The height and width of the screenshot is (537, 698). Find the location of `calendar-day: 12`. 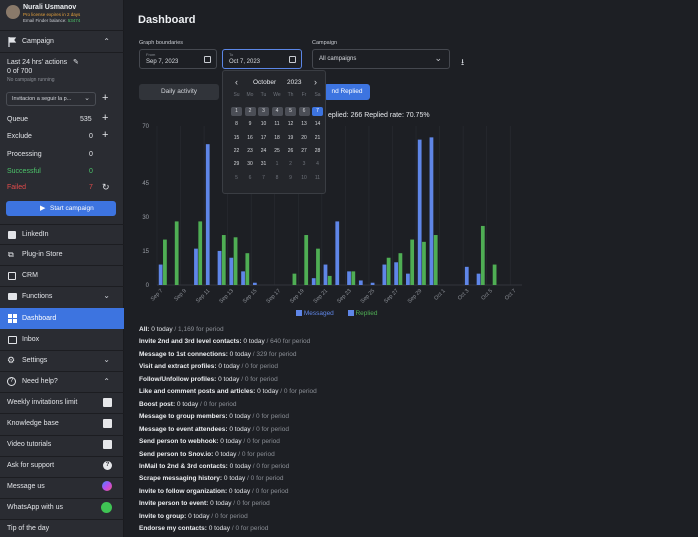

calendar-day: 12 is located at coordinates (290, 124).